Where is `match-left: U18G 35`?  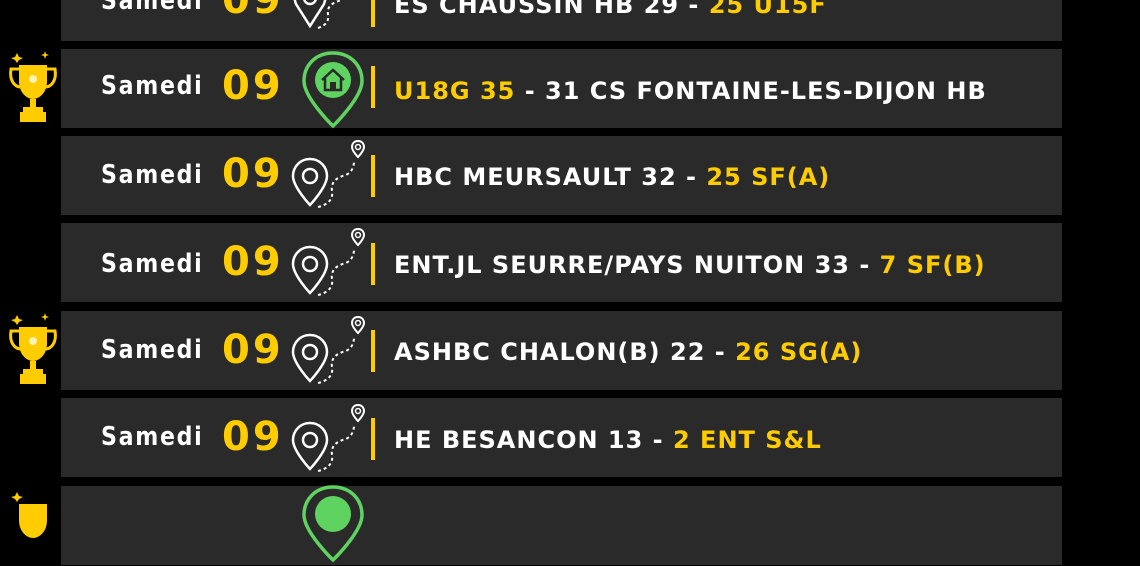
match-left: U18G 35 is located at coordinates (455, 91).